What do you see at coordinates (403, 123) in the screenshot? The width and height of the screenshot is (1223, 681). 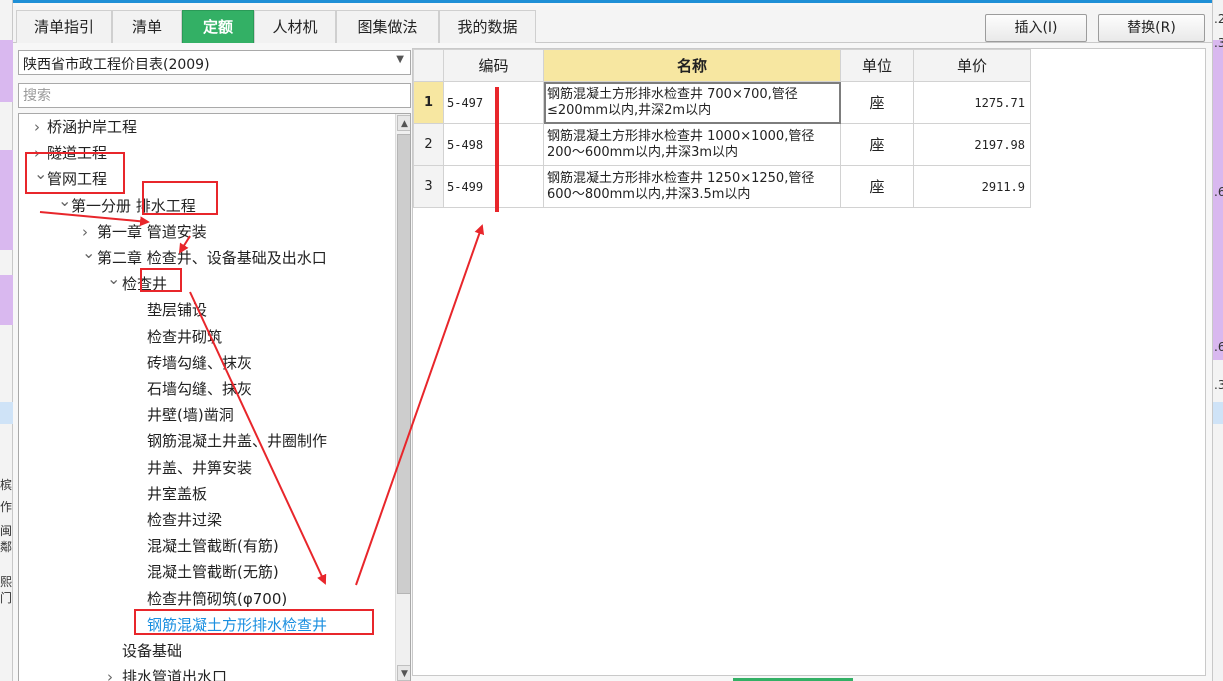 I see `scroll-up-arrow-icon: ▲` at bounding box center [403, 123].